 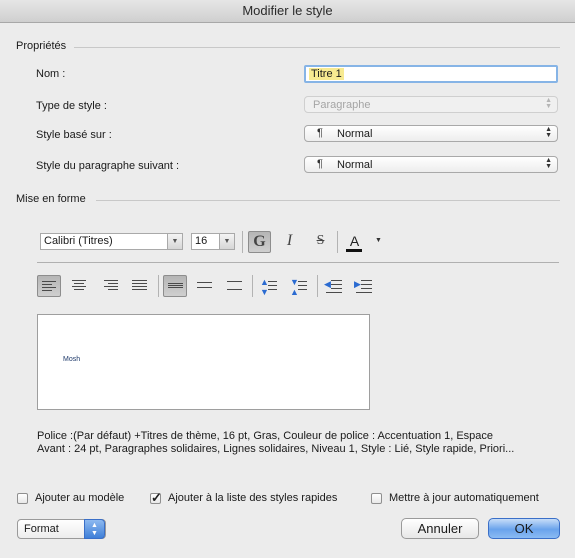 I want to click on font-color-dropdown-icon: ▼, so click(x=378, y=240).